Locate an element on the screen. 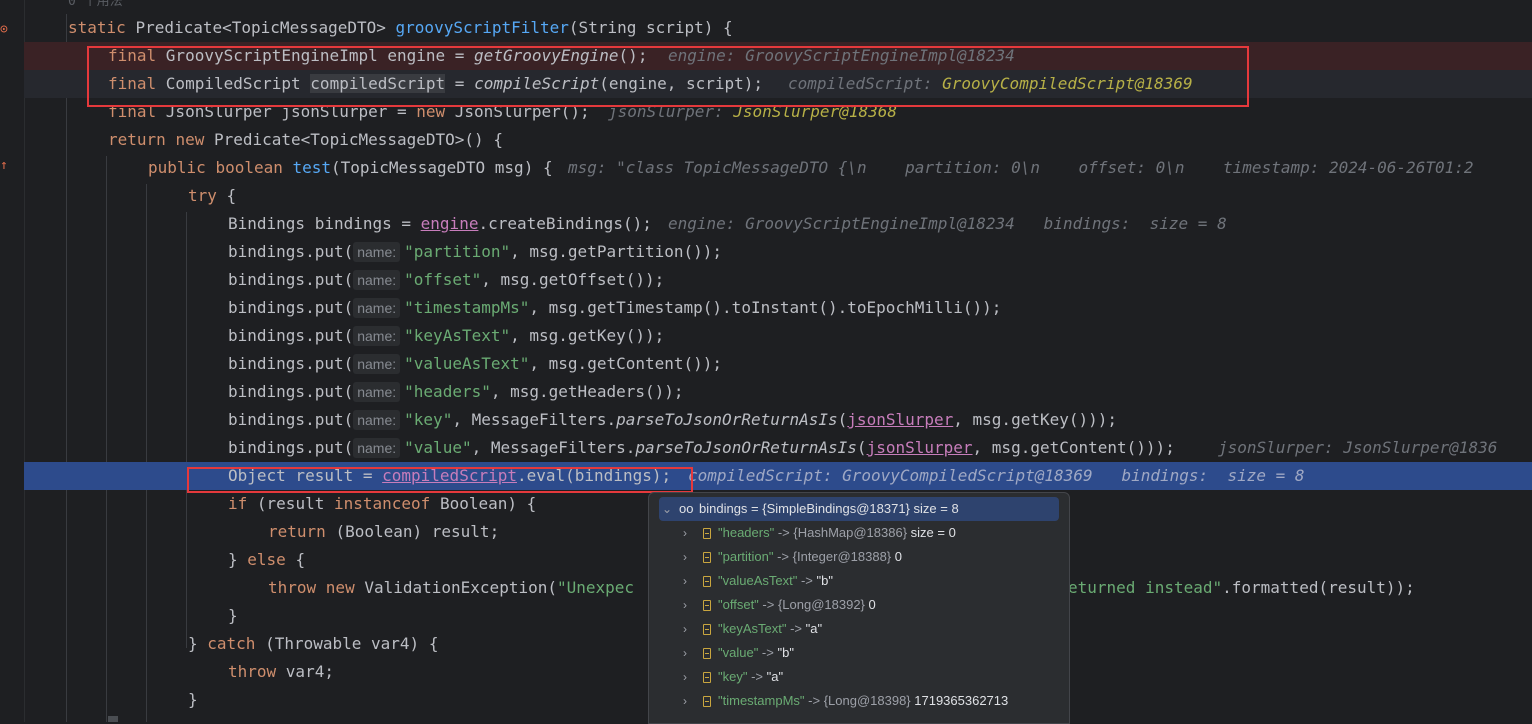 Image resolution: width=1532 pixels, height=724 pixels. inline-debug-label: jsonSlurper: JsonSlurper@1836 is located at coordinates (1358, 447).